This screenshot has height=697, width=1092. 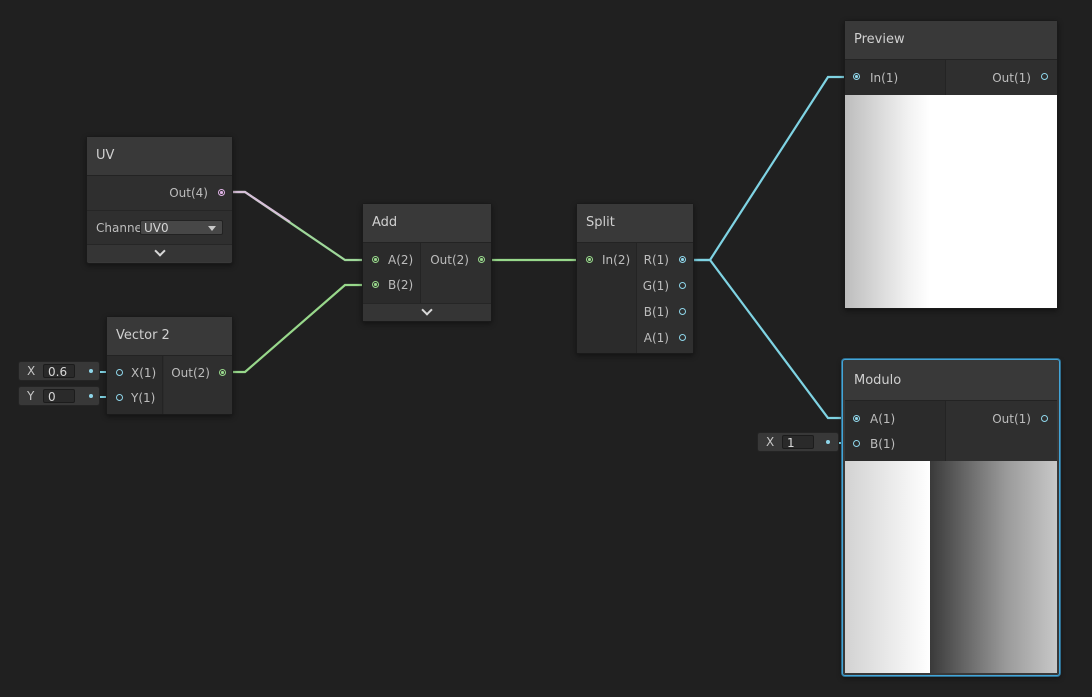 I want to click on vector2-node: Vector 2 X(1) Y(1) Out(2), so click(x=169, y=365).